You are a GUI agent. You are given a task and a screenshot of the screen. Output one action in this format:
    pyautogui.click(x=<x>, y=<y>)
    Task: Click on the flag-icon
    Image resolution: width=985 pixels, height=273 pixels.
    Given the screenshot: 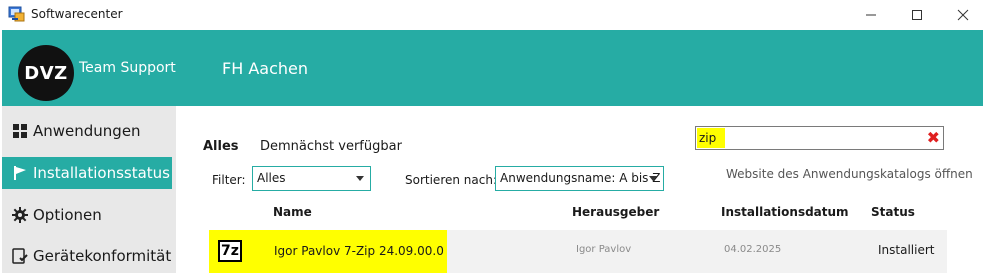 What is the action you would take?
    pyautogui.click(x=20, y=173)
    